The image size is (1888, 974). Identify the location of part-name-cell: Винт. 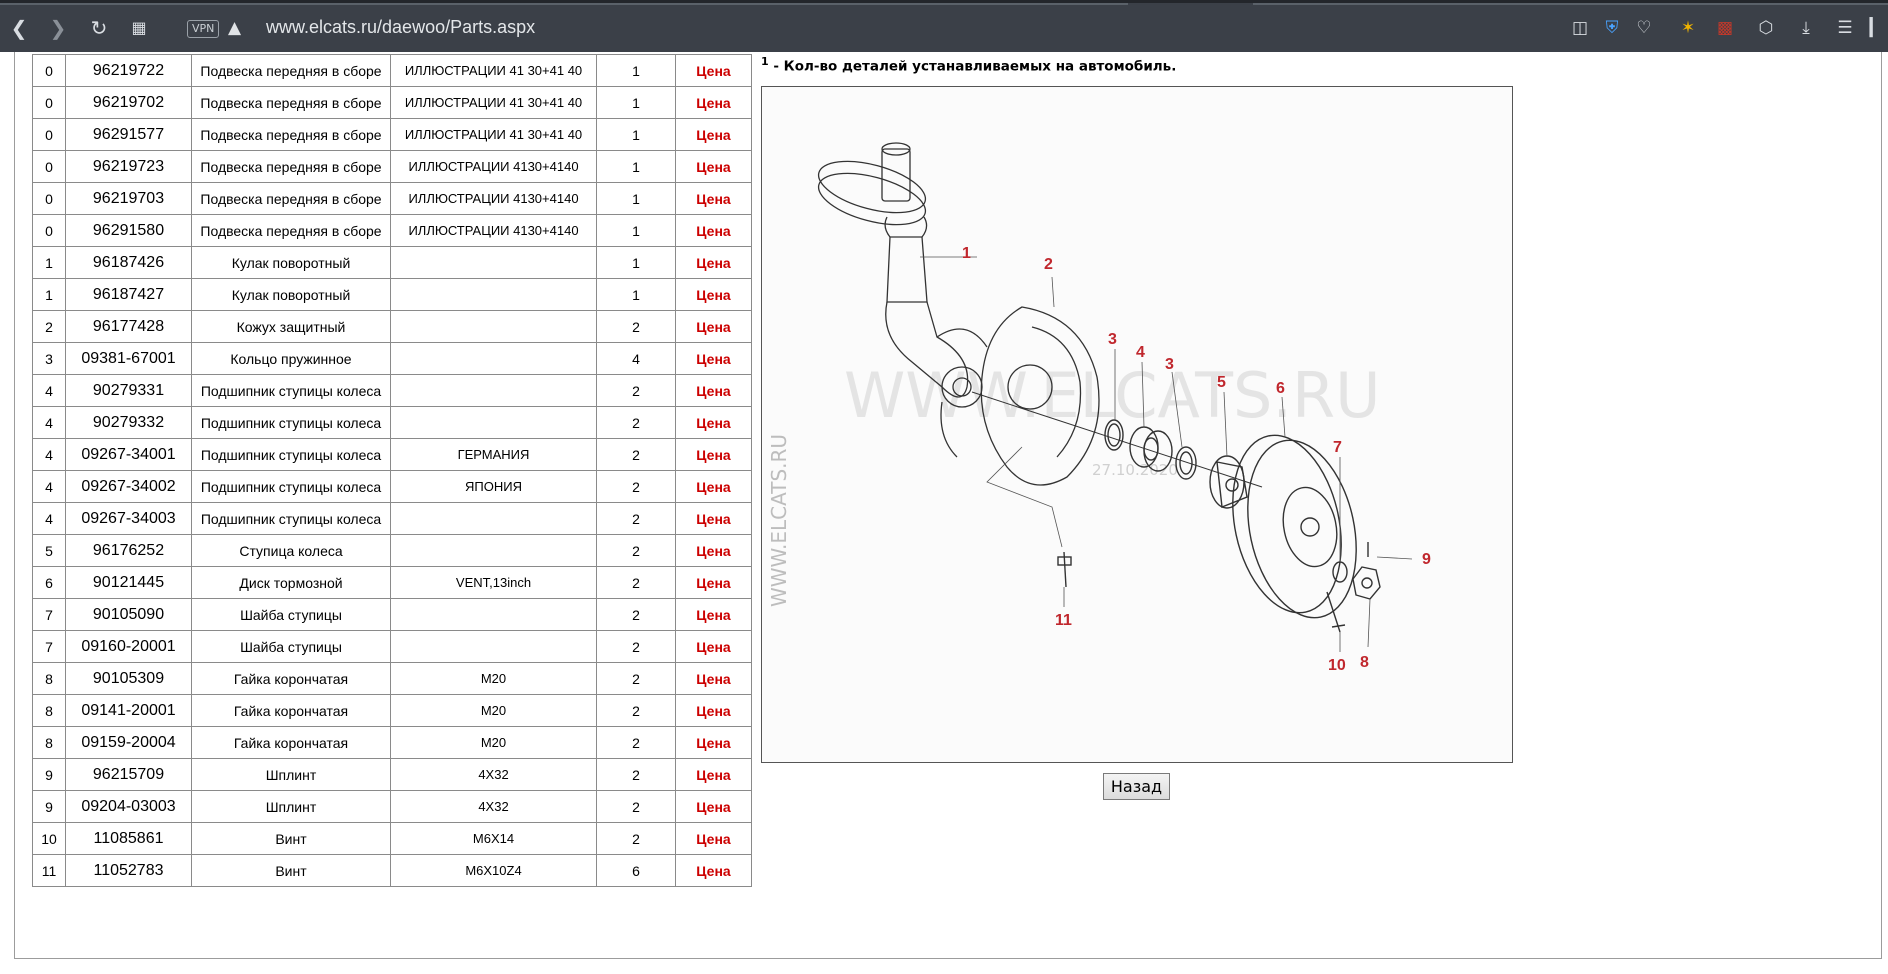
(291, 838).